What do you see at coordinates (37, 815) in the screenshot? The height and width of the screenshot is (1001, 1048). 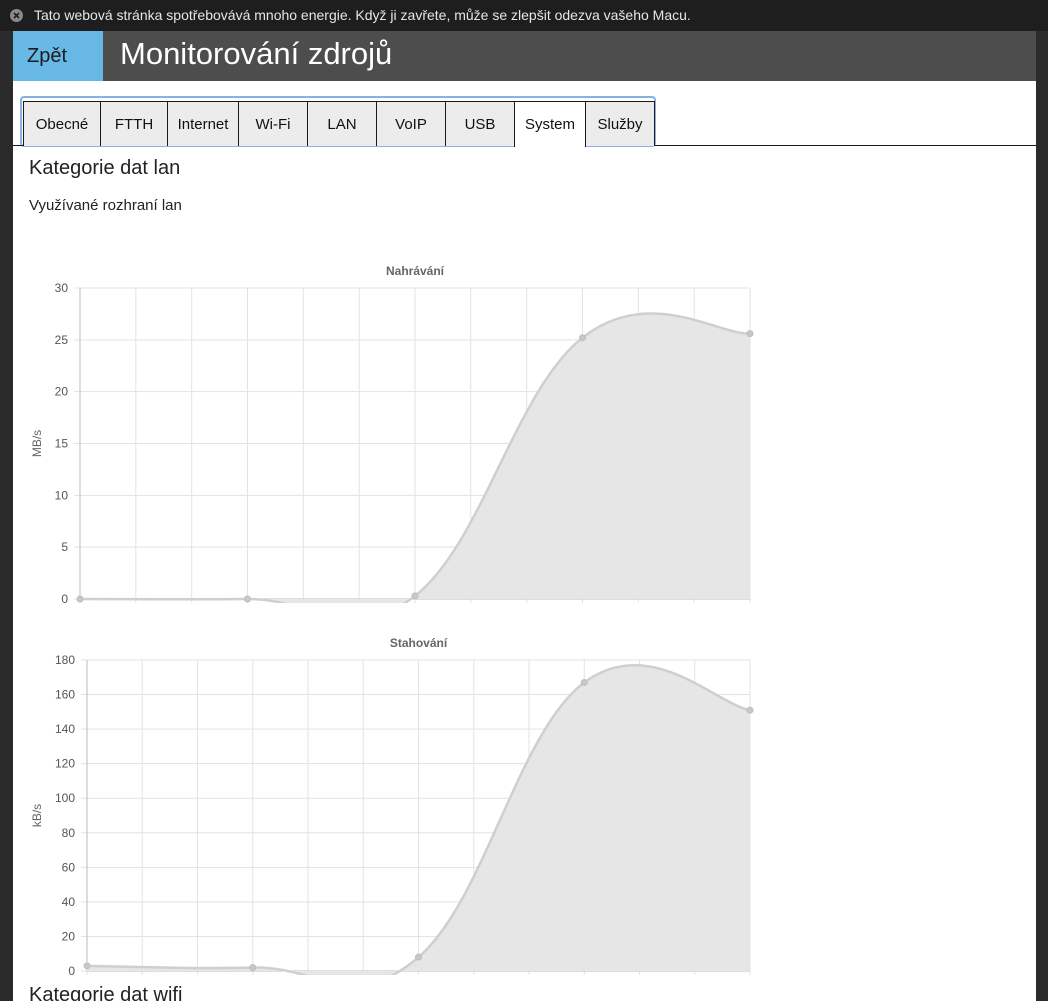 I see `y-axis-label: kB/s` at bounding box center [37, 815].